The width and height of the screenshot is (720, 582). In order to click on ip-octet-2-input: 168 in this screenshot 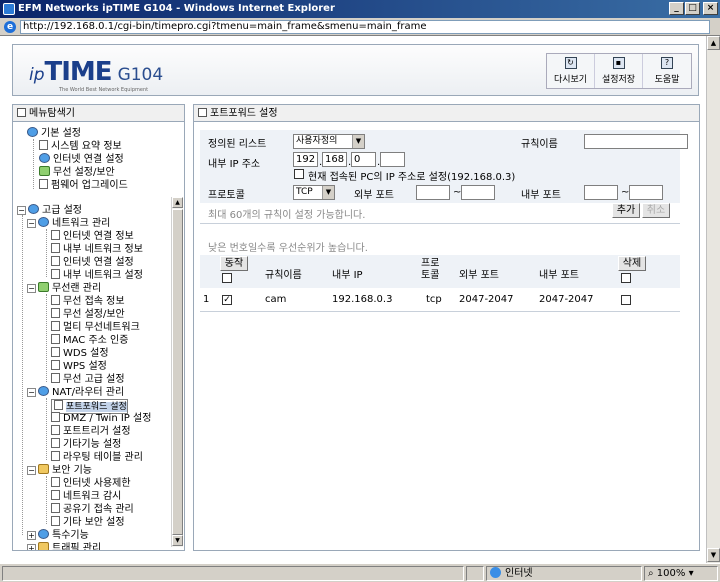, I will do `click(334, 159)`.